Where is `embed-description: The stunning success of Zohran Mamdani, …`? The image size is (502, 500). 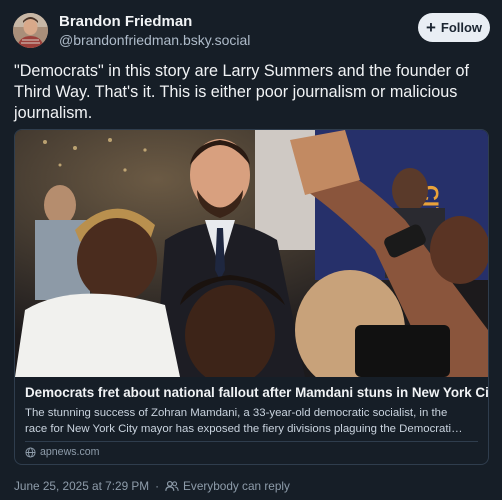
embed-description: The stunning success of Zohran Mamdani, … is located at coordinates (252, 421).